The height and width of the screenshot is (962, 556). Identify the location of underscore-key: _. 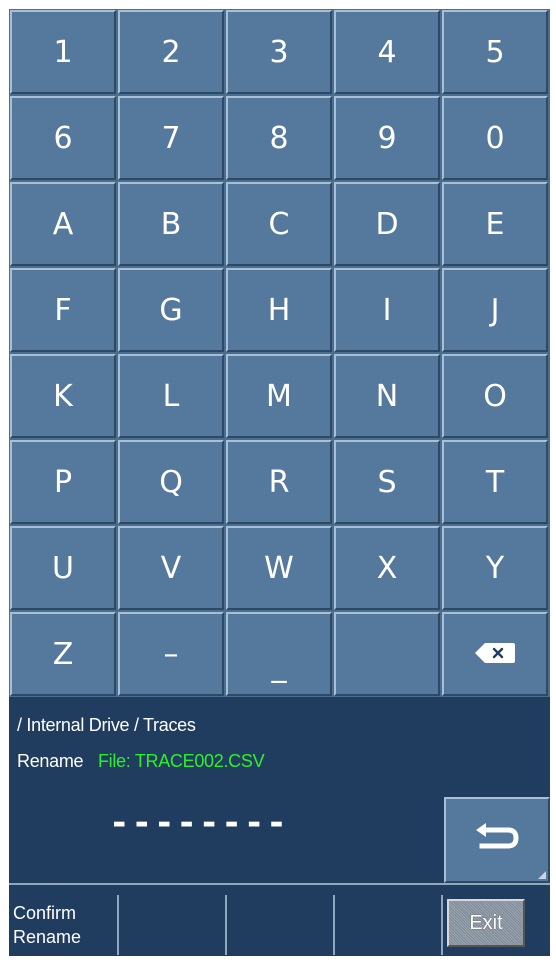
(279, 654).